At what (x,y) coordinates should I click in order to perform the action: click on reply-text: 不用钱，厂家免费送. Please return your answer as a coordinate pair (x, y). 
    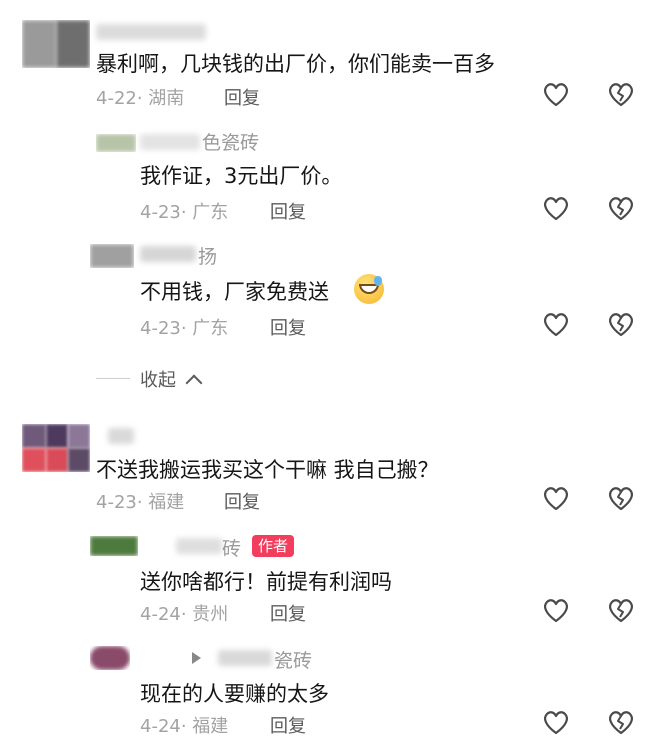
    Looking at the image, I should click on (234, 292).